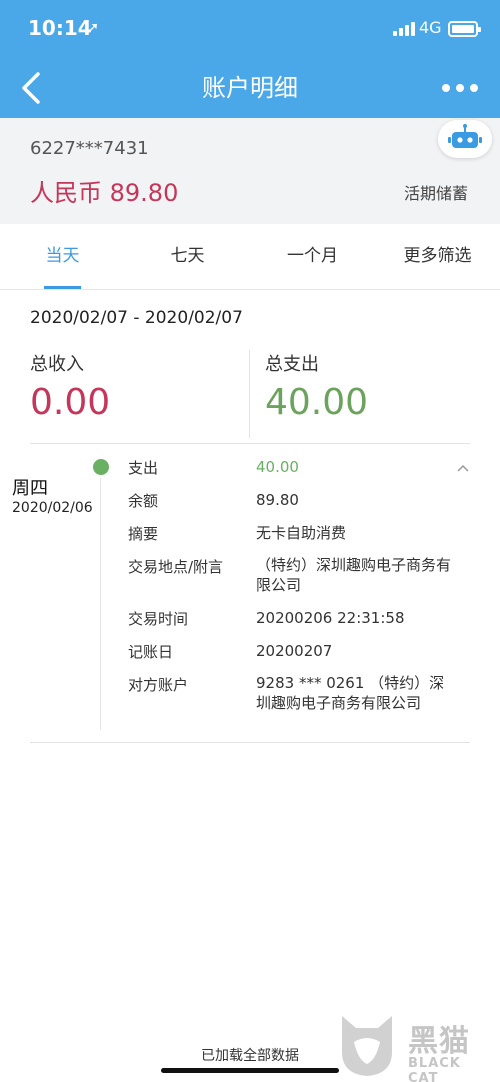  What do you see at coordinates (62, 287) in the screenshot?
I see `tab-active-indicator` at bounding box center [62, 287].